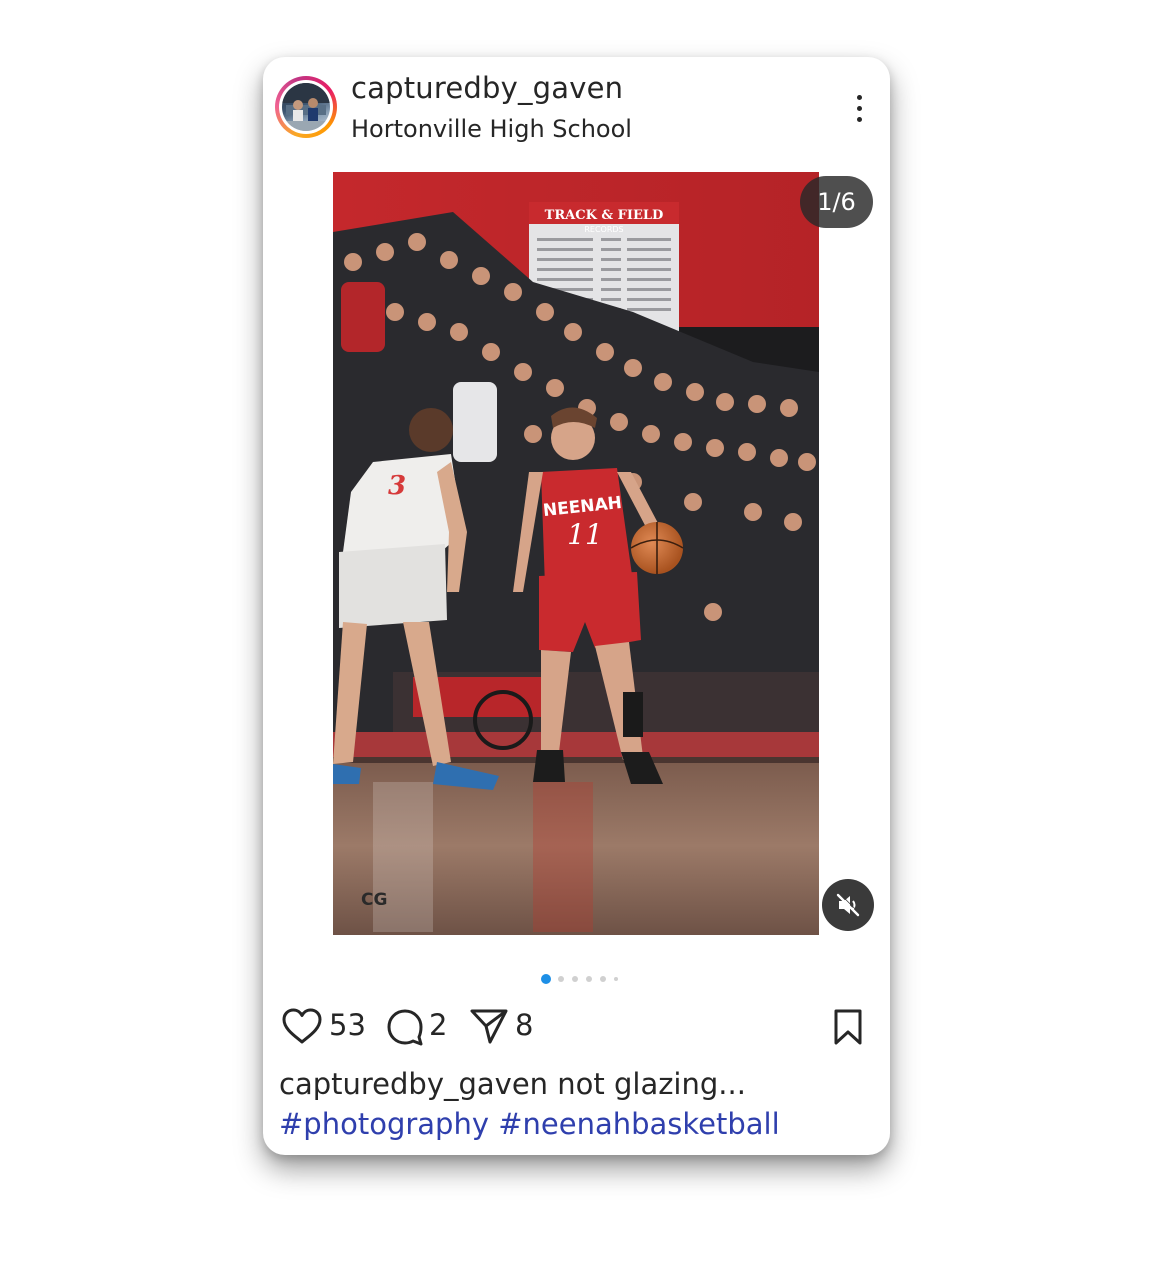 The width and height of the screenshot is (1153, 1288). I want to click on banner-text: TRACK & FIELD, so click(604, 215).